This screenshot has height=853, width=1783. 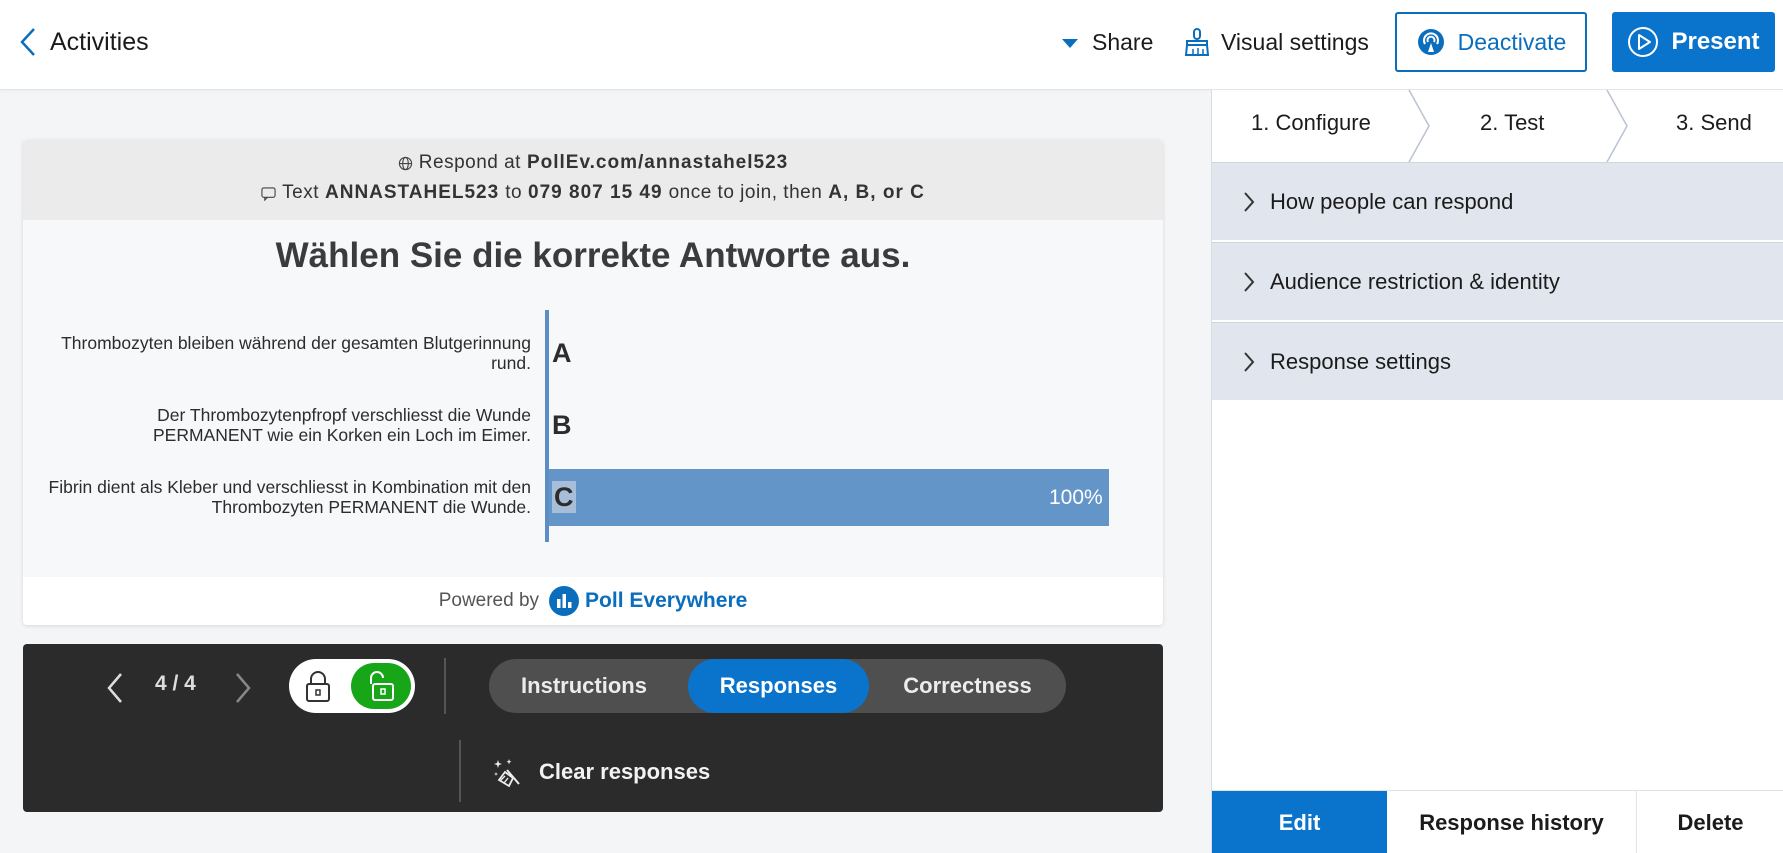 I want to click on view-segmented-control: Instructions Responses Correctness, so click(x=777, y=686).